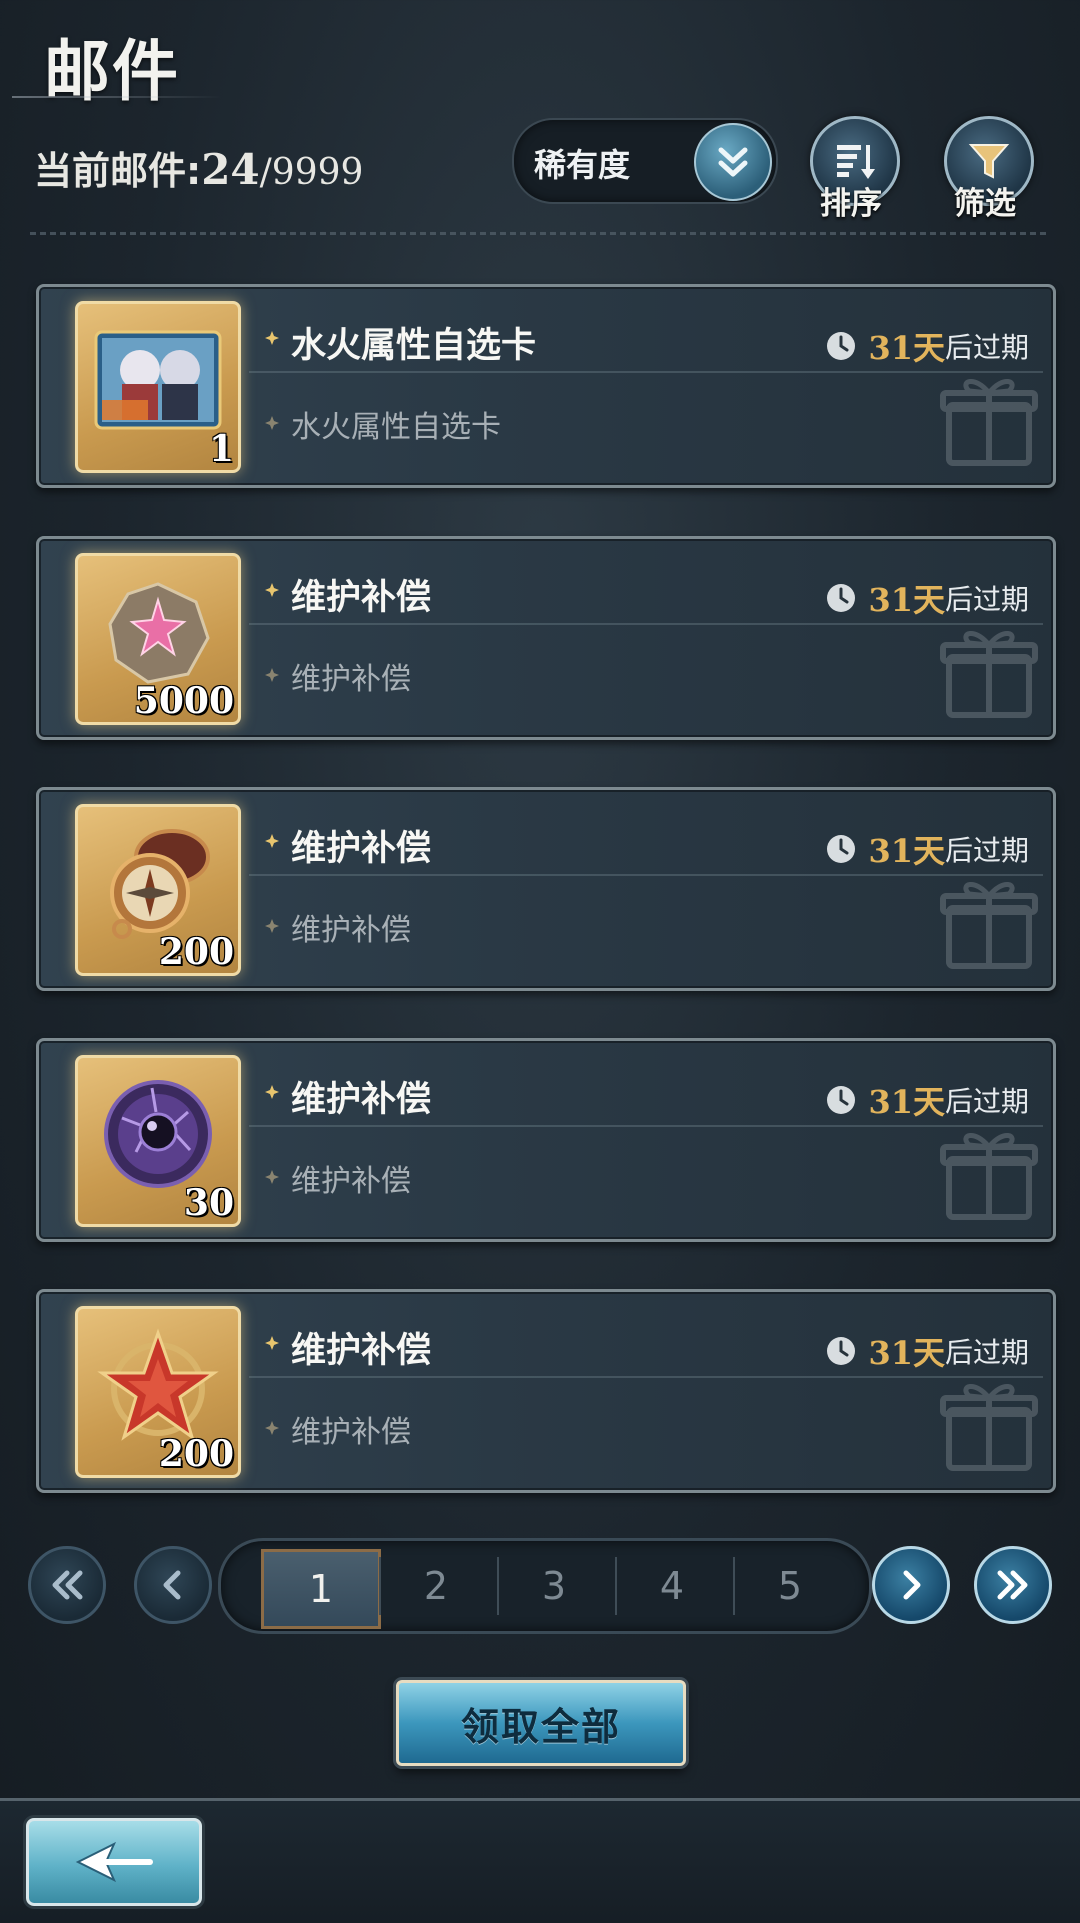 The image size is (1080, 1923). I want to click on item-frame: 30, so click(158, 1141).